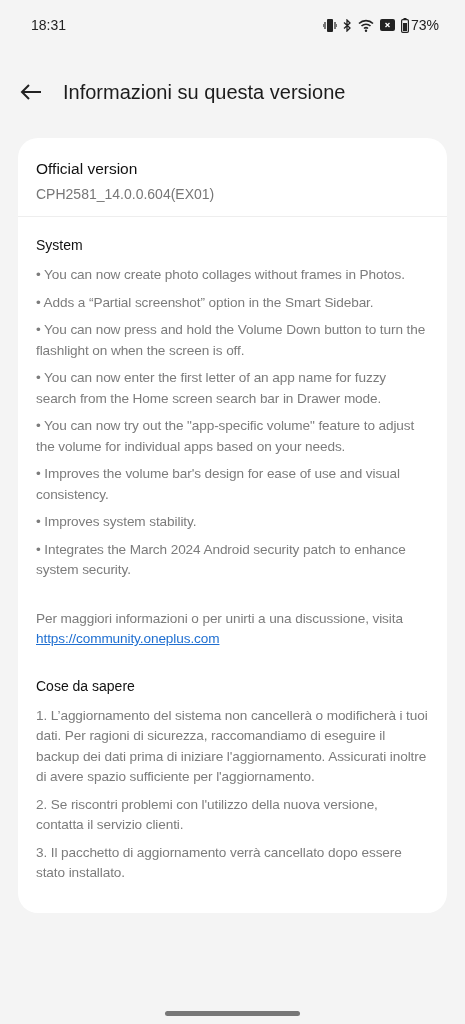 The image size is (465, 1024). I want to click on release-note: • Adds a “Partial screenshot” option in the Smart Sidebar., so click(205, 302).